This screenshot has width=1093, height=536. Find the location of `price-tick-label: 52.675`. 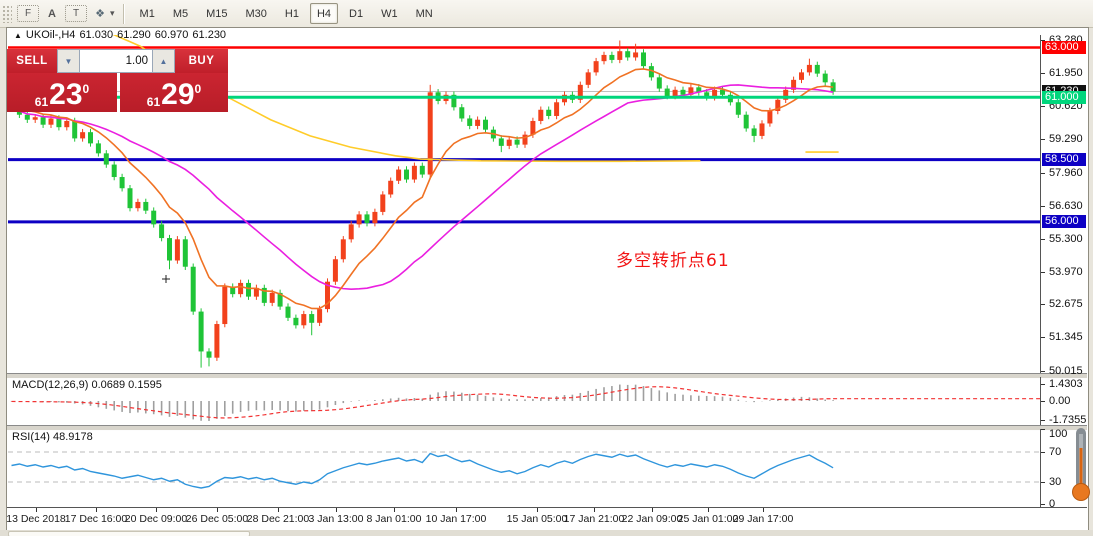

price-tick-label: 52.675 is located at coordinates (1066, 304).